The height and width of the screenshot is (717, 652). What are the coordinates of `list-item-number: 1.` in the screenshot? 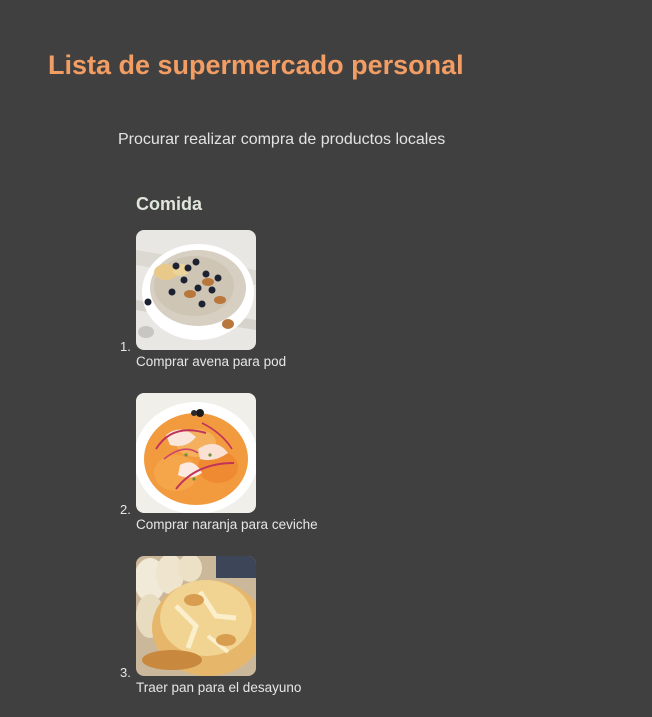 It's located at (125, 346).